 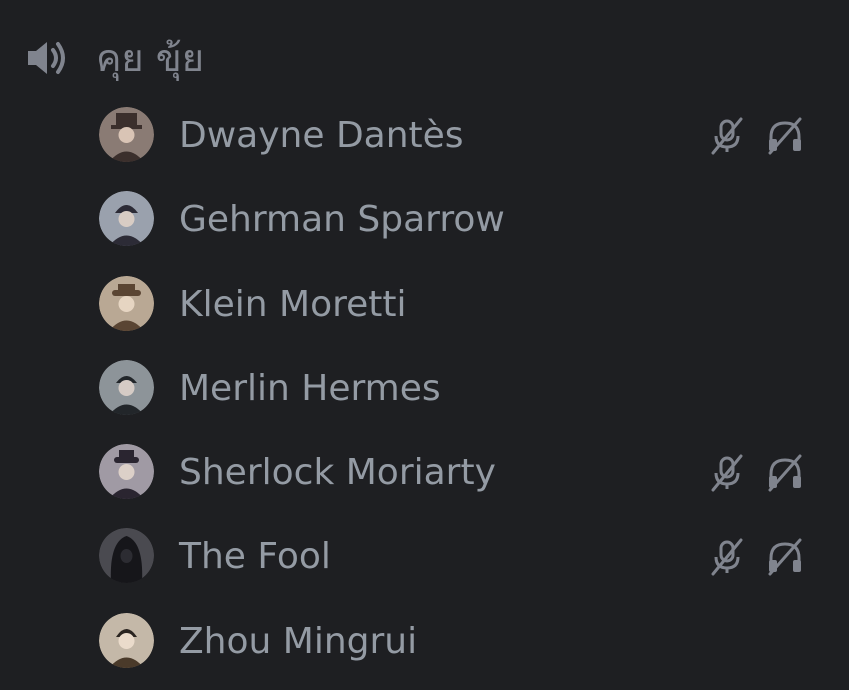 I want to click on voice-user-name: Sherlock Moriarty, so click(x=337, y=473).